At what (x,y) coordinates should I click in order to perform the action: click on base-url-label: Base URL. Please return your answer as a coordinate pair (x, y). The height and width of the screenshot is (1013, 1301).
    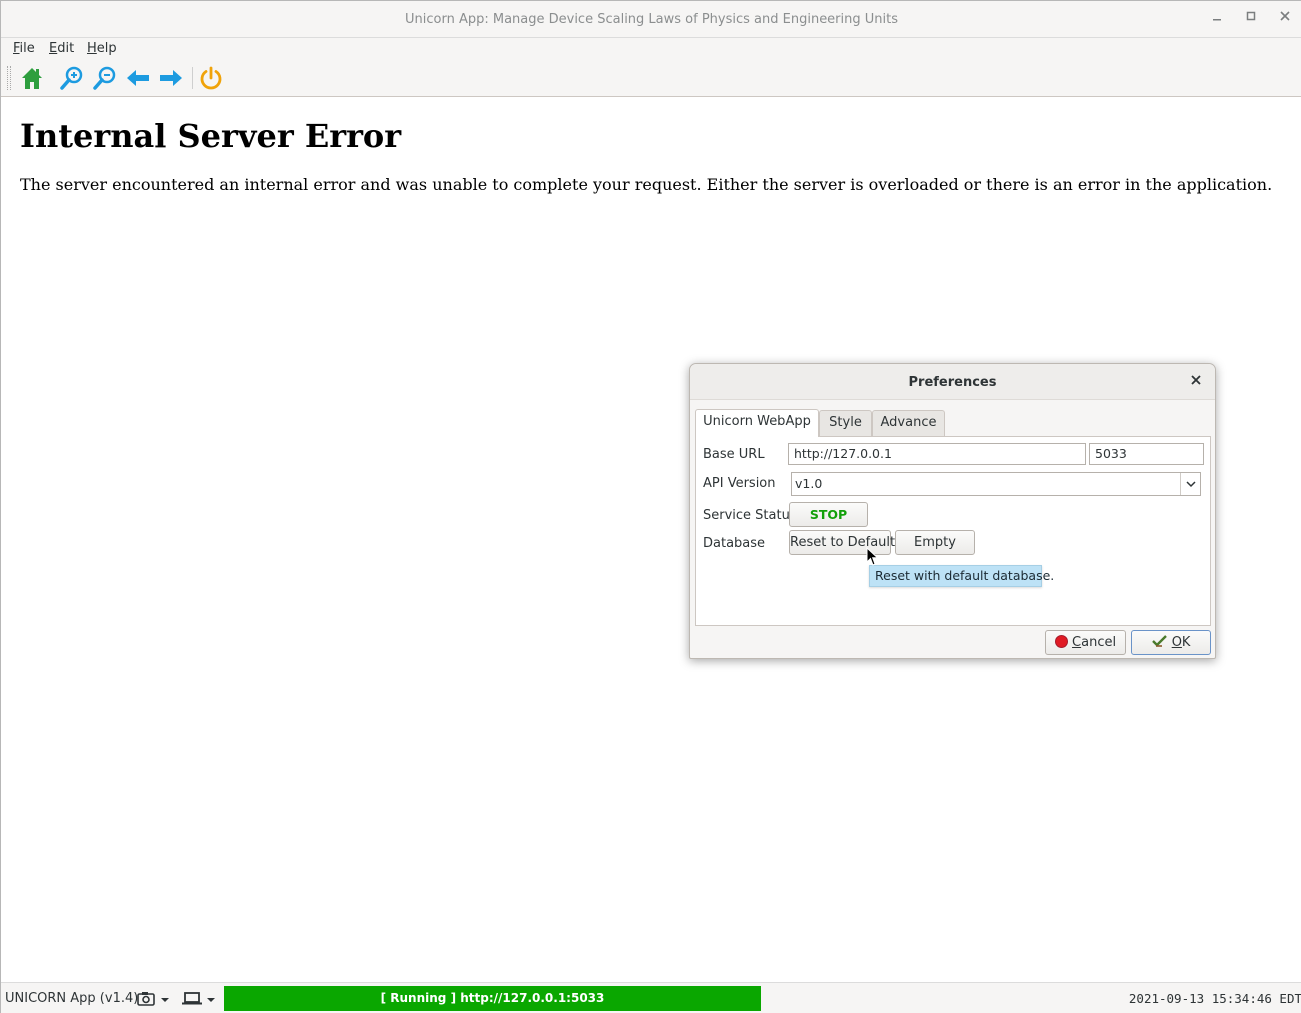
    Looking at the image, I should click on (734, 454).